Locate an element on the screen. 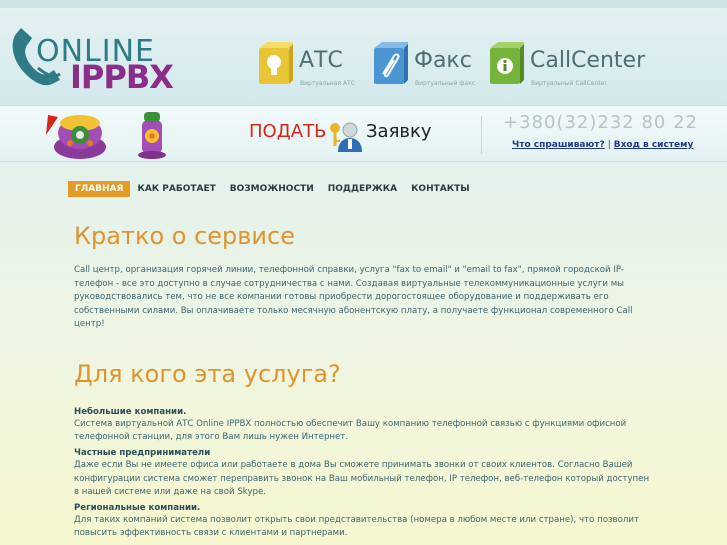  service-fax-title: Факс is located at coordinates (443, 60).